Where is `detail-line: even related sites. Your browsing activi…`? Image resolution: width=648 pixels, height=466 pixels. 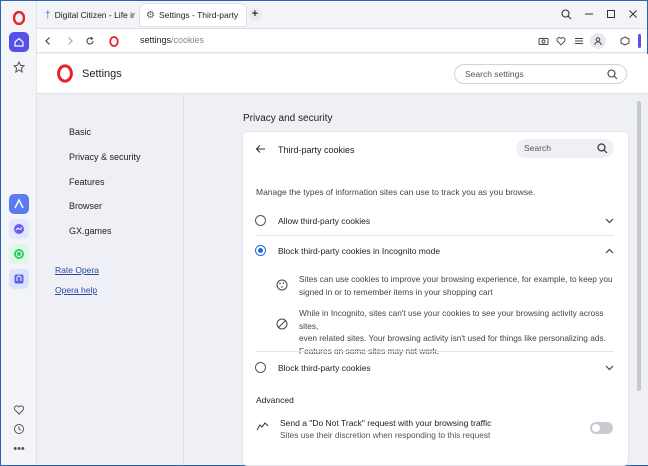
detail-line: even related sites. Your browsing activi… is located at coordinates (452, 338).